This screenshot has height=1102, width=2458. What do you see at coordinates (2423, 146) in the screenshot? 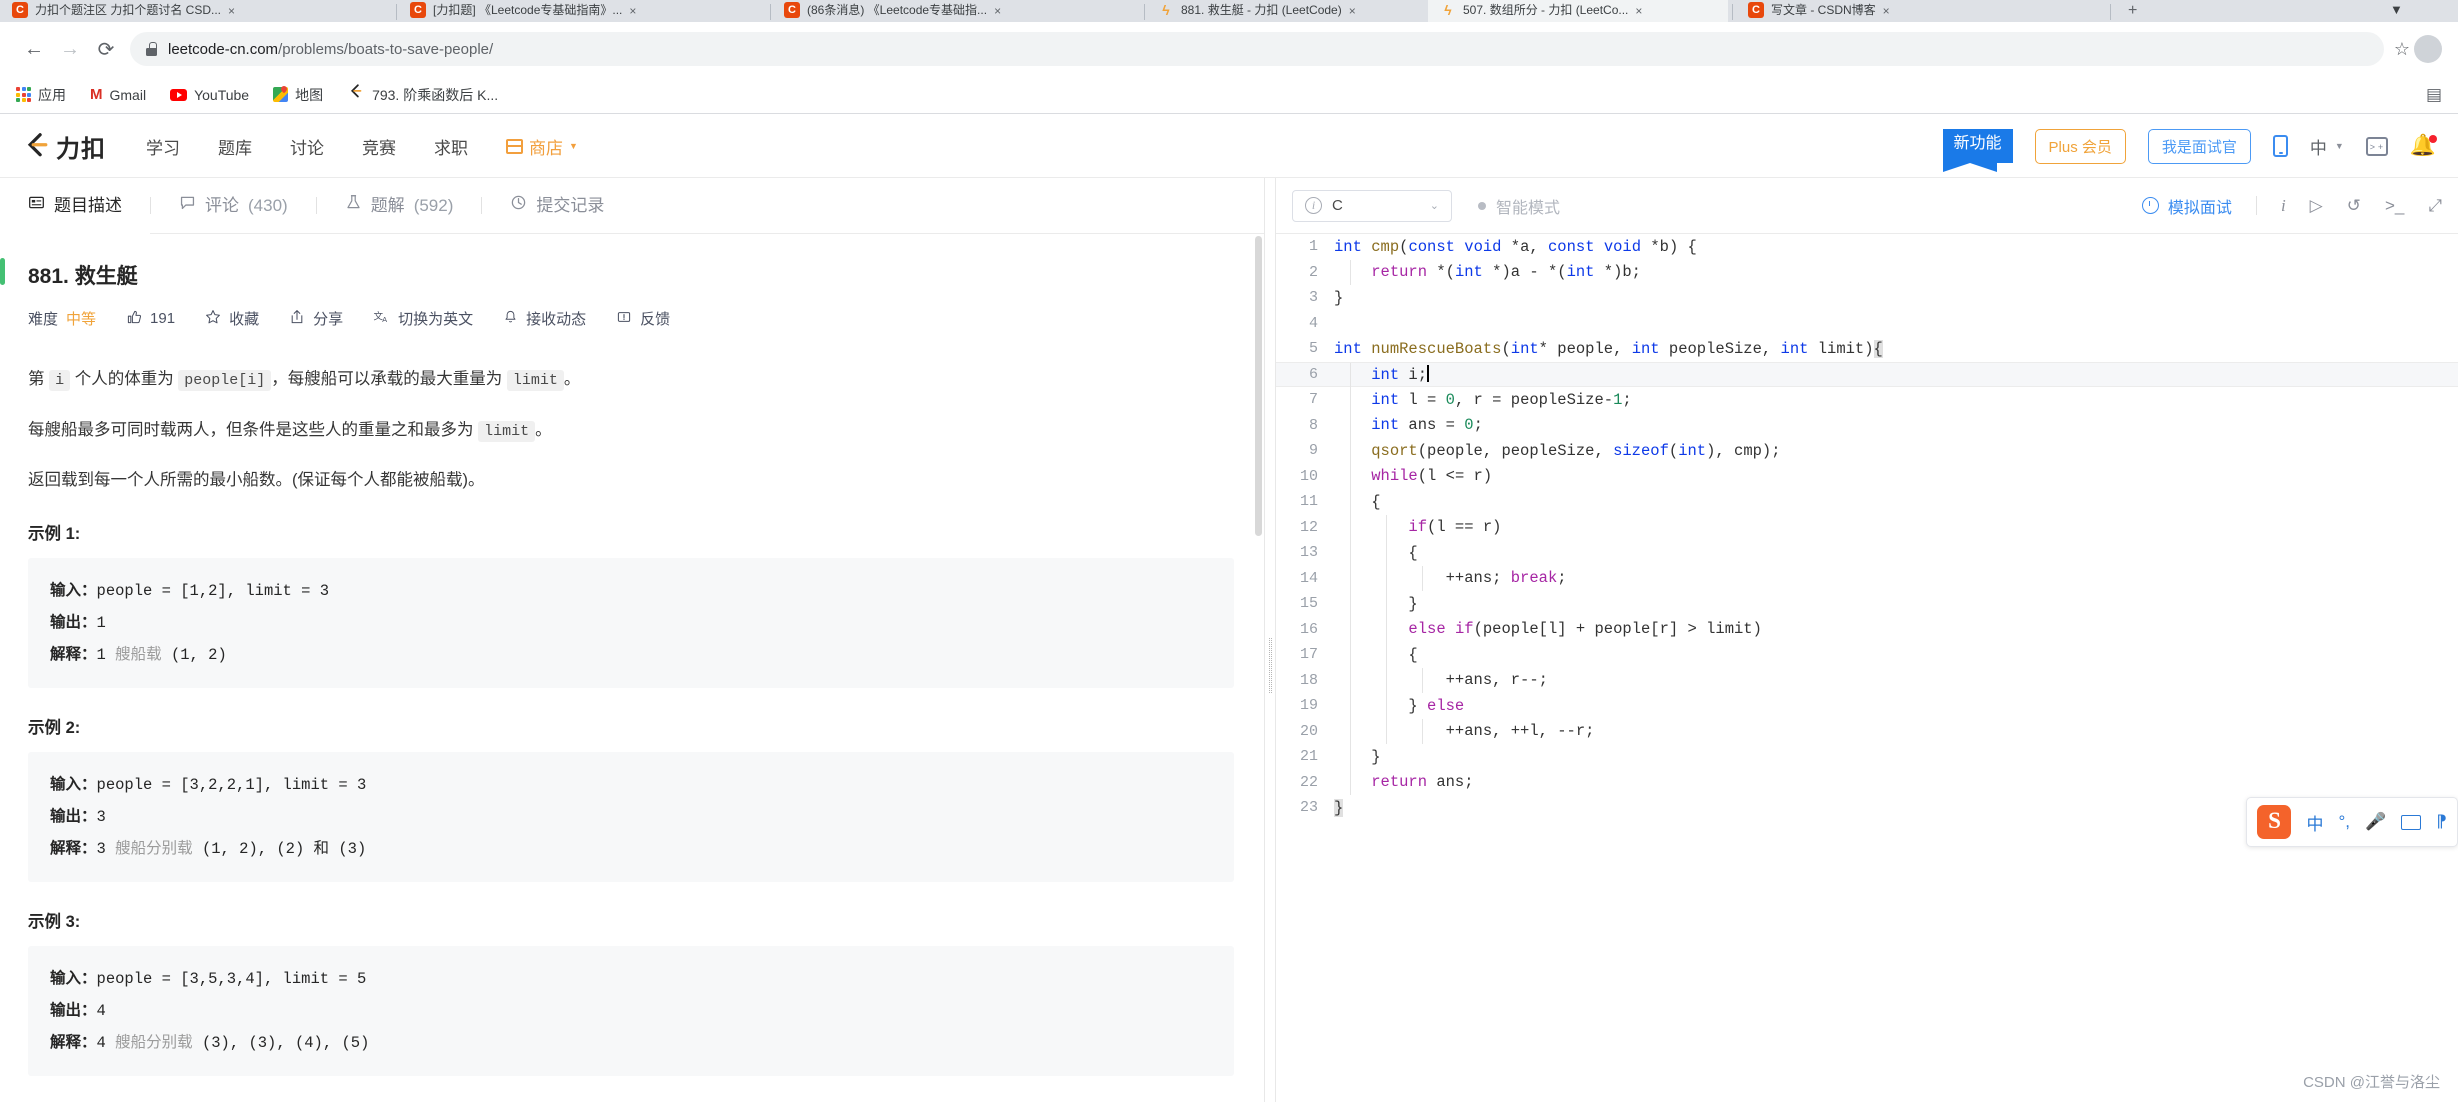
I see `bell-icon: 🔔` at bounding box center [2423, 146].